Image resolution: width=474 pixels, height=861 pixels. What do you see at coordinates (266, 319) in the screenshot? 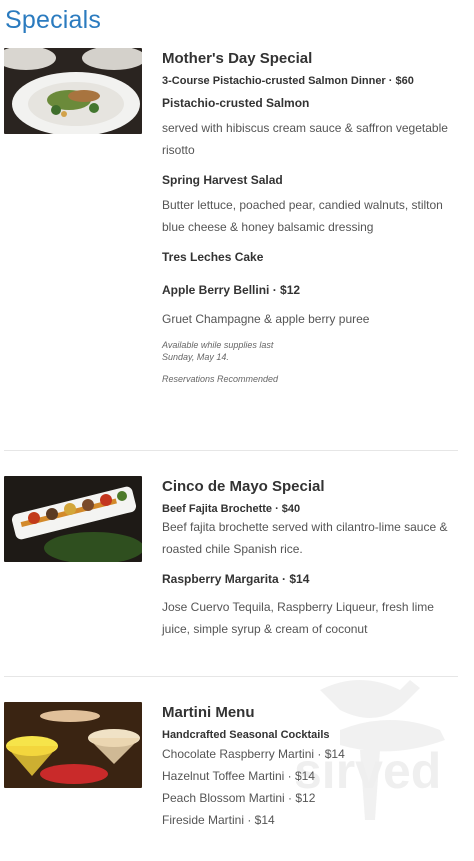
I see `menu-item-desc: Gruet Champagne & apple berry puree` at bounding box center [266, 319].